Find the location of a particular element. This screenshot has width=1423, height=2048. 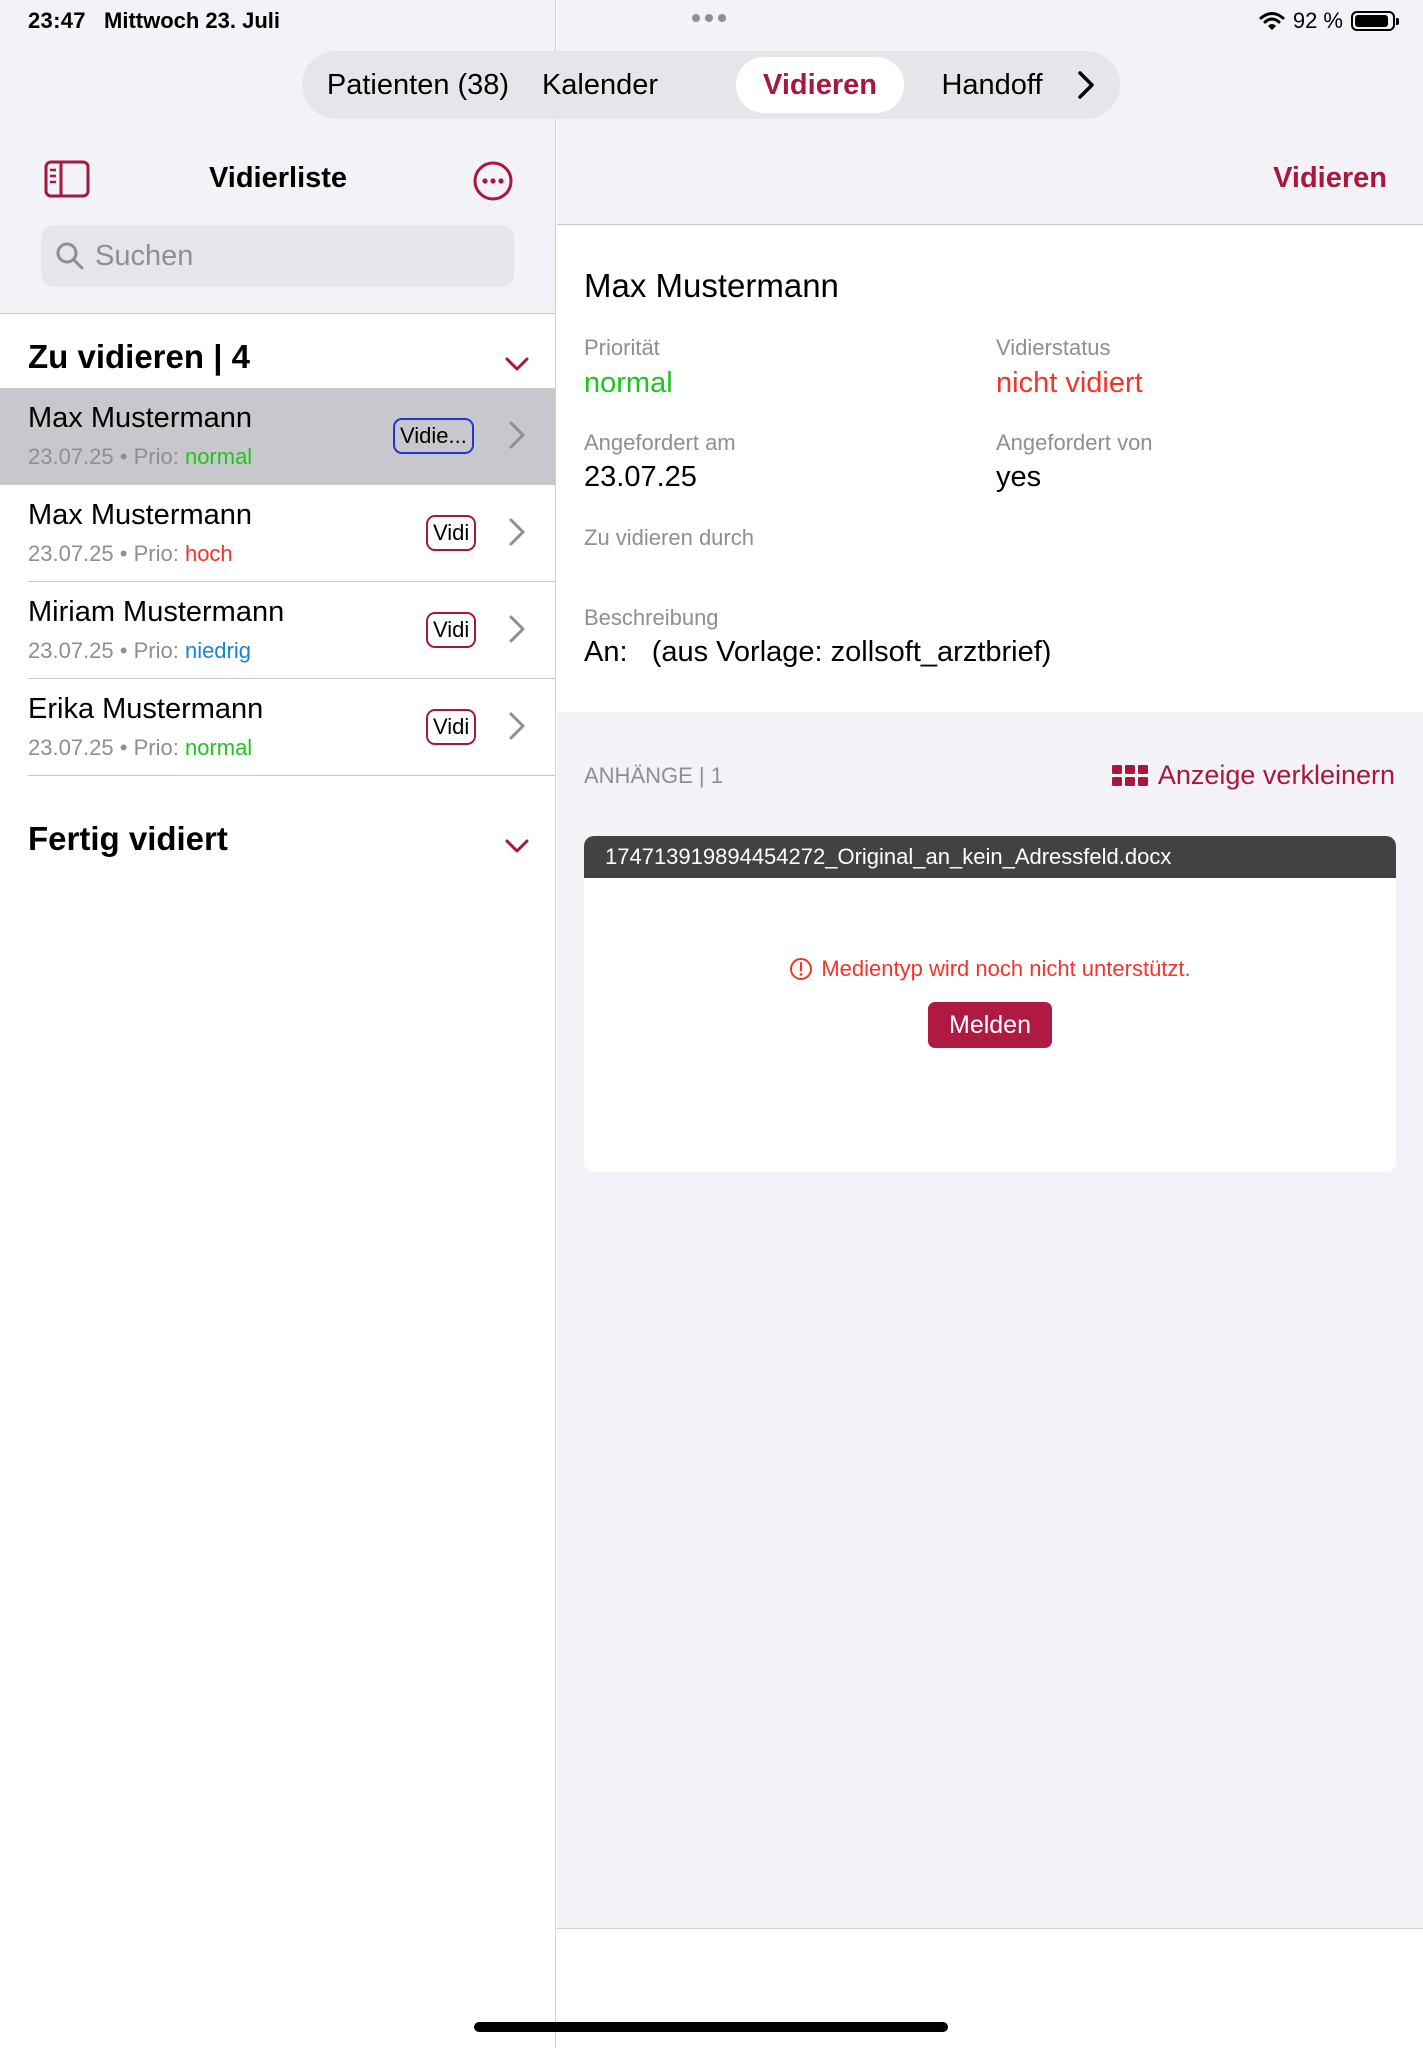

tab-patienten: Patienten (38) is located at coordinates (418, 85).